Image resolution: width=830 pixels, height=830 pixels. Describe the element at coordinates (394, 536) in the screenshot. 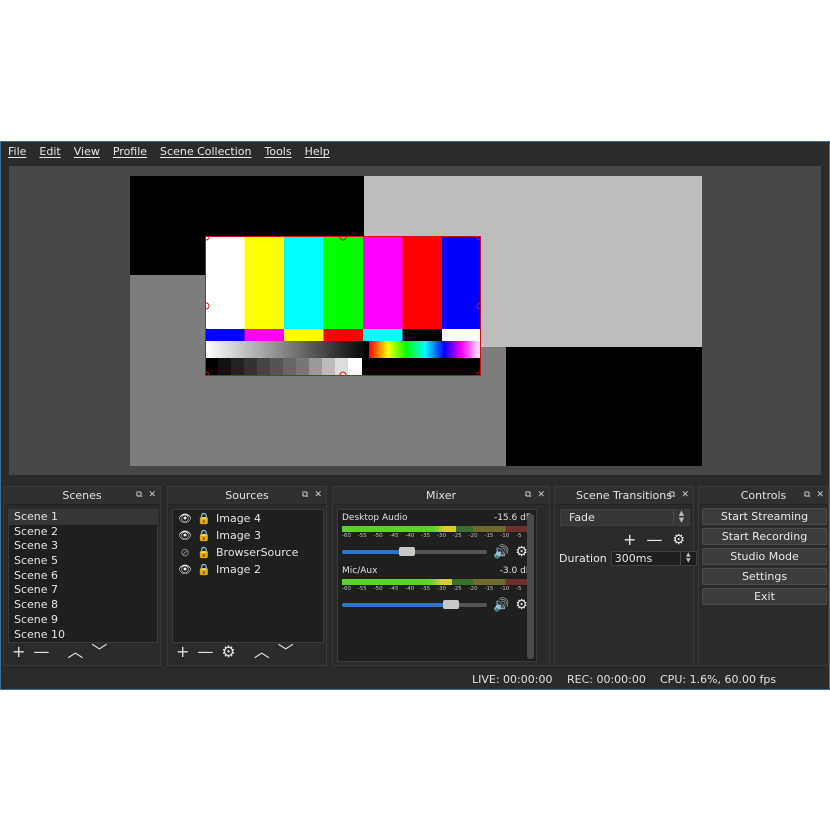

I see `scale-tick: -45` at that location.